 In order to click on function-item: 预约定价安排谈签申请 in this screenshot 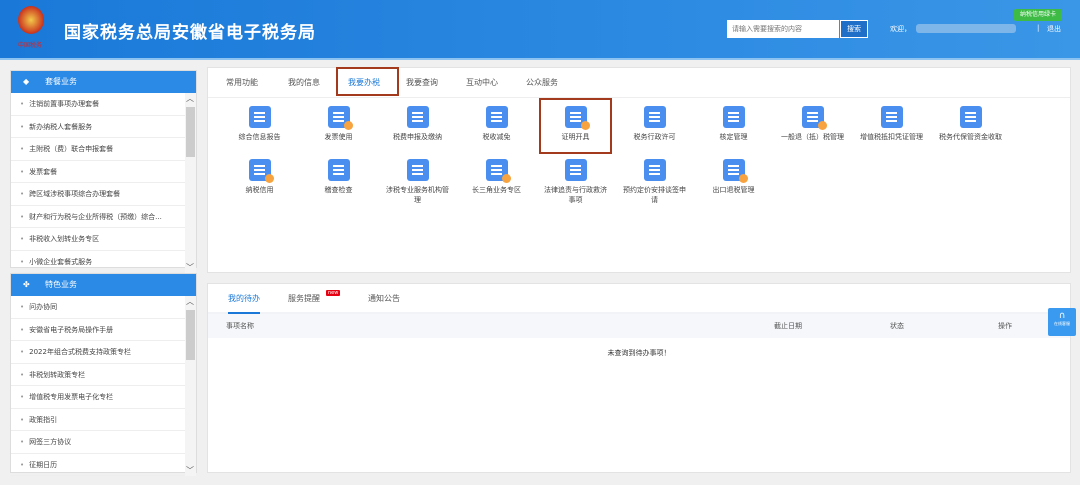, I will do `click(654, 182)`.